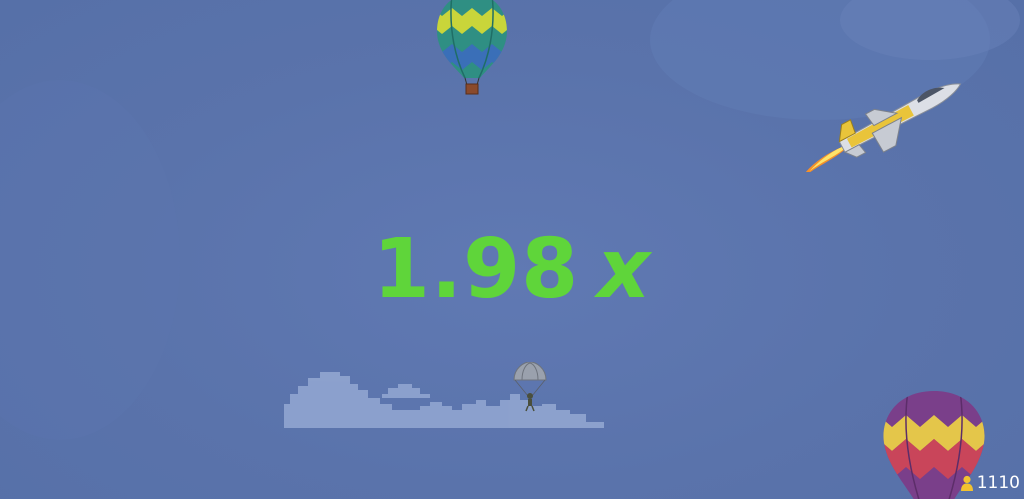  Describe the element at coordinates (966, 483) in the screenshot. I see `person-icon` at that location.